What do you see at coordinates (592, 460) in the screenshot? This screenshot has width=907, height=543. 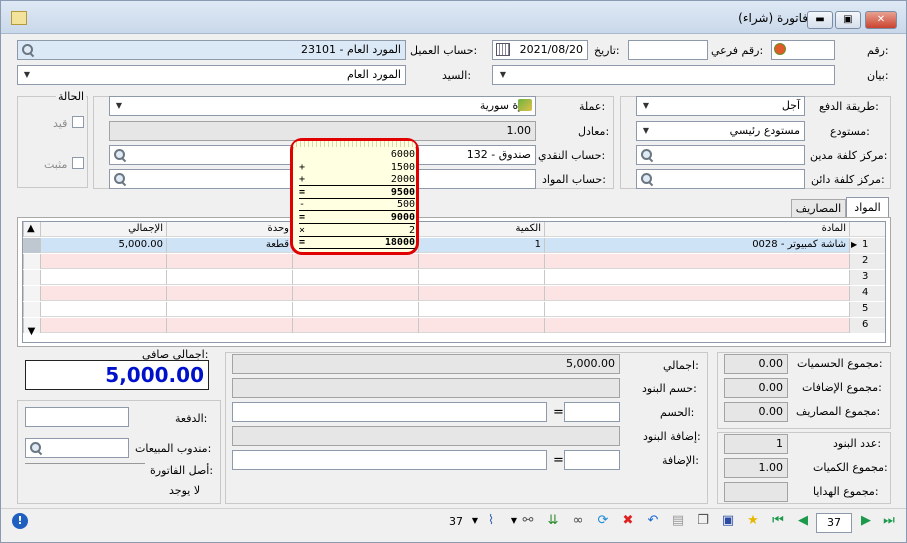 I see `addition-percent-input` at bounding box center [592, 460].